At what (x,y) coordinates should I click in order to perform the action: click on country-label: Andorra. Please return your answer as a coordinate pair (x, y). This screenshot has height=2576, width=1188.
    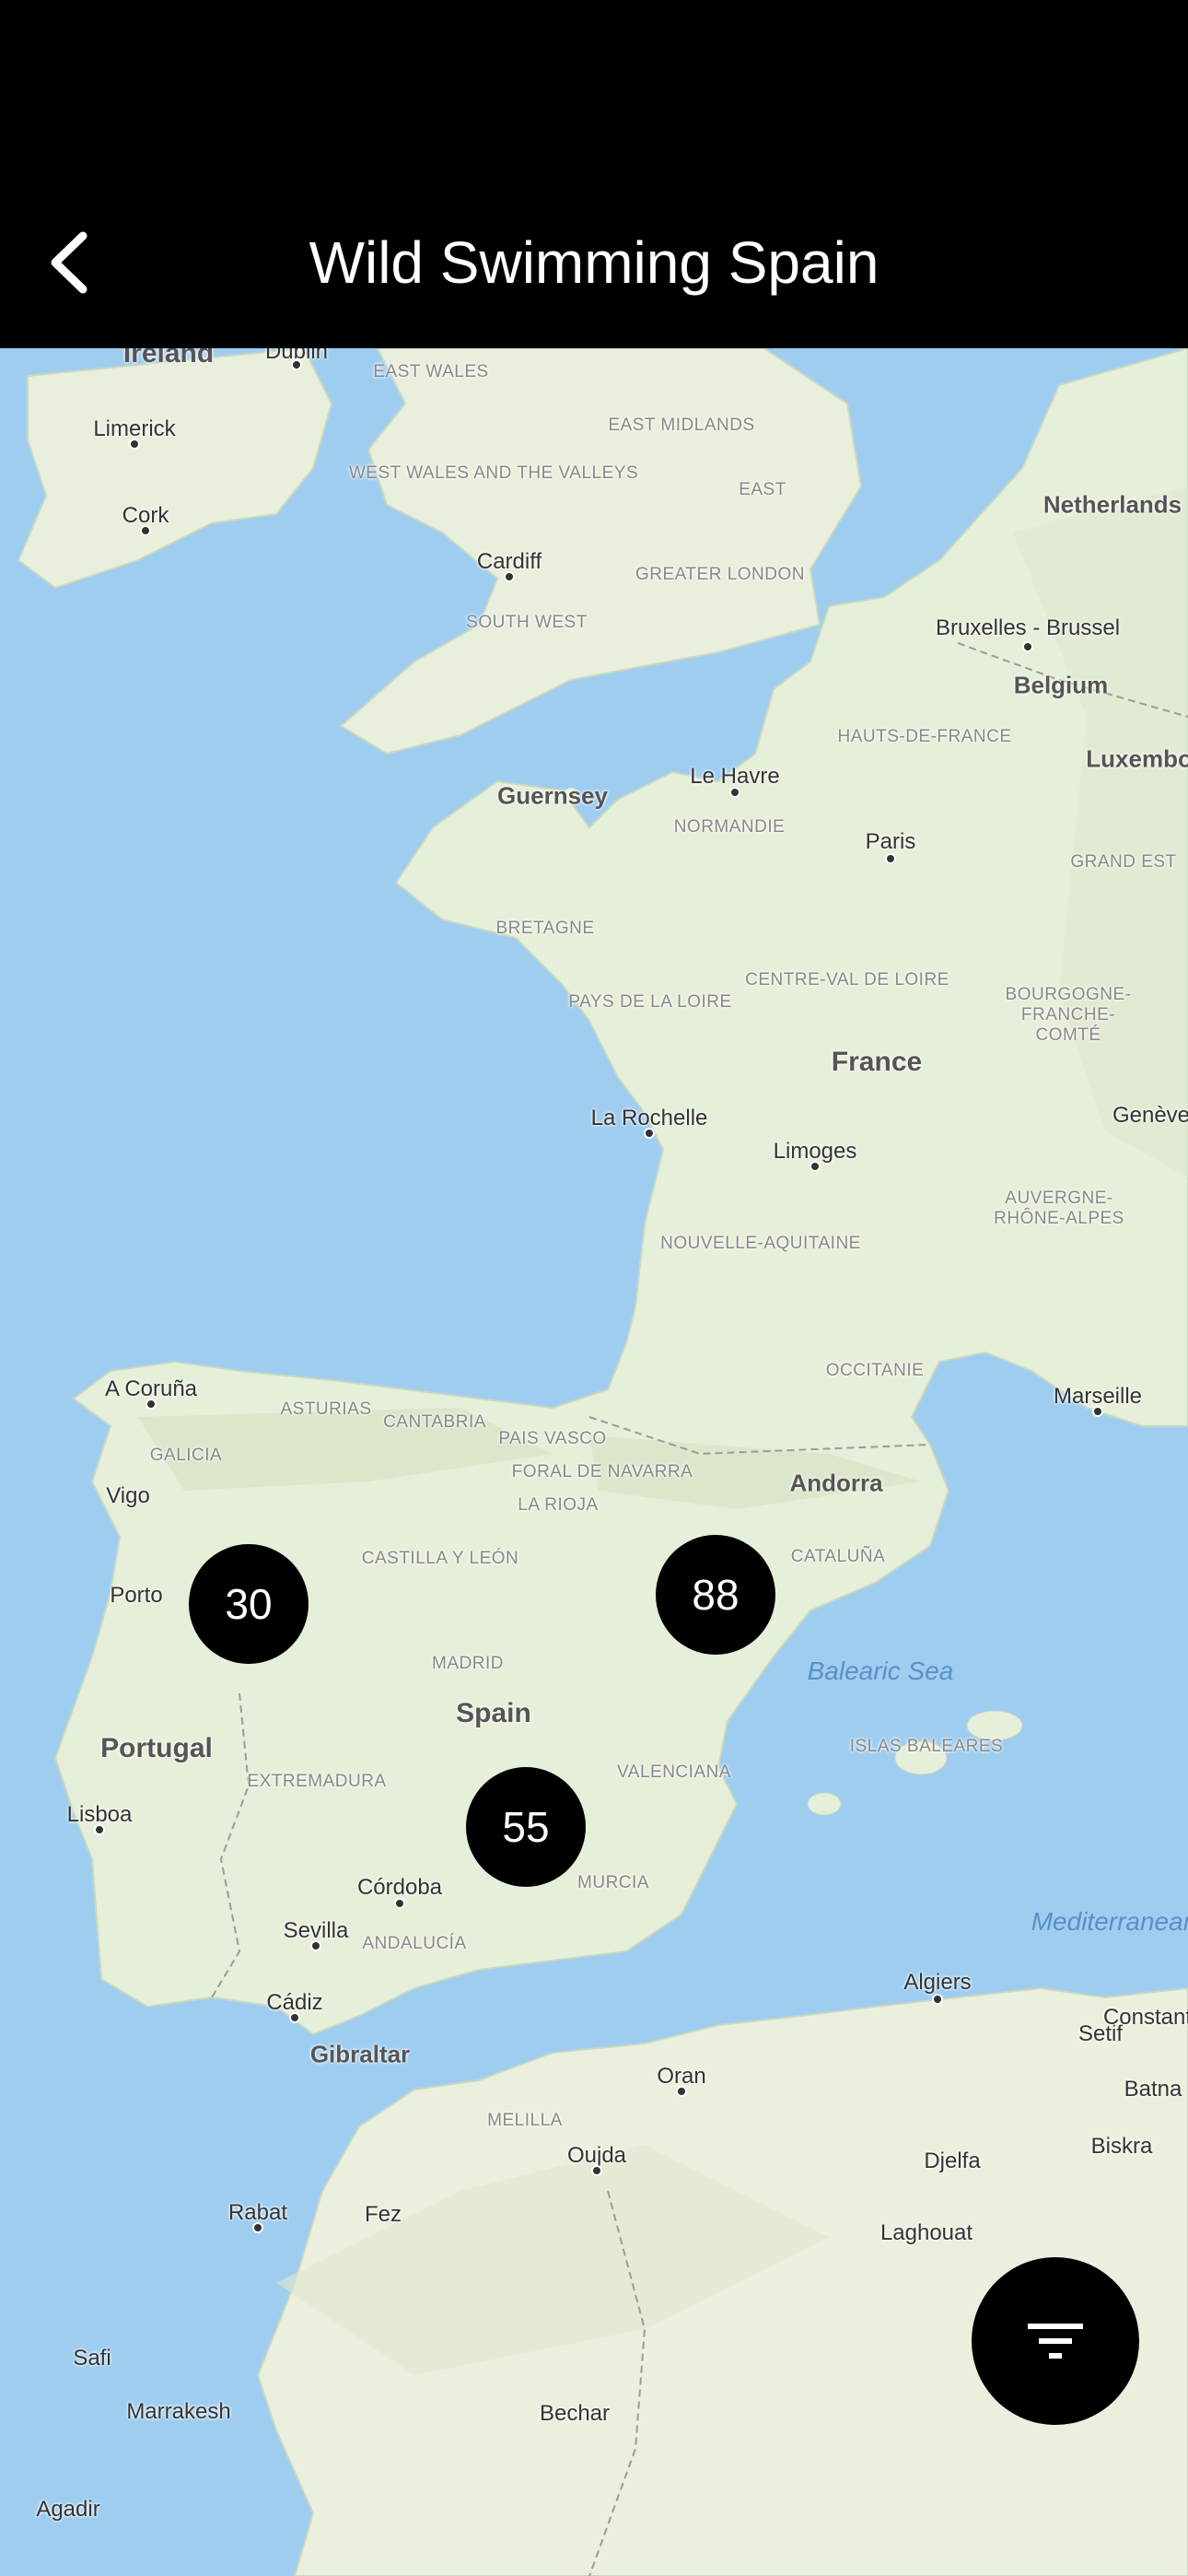
    Looking at the image, I should click on (836, 1483).